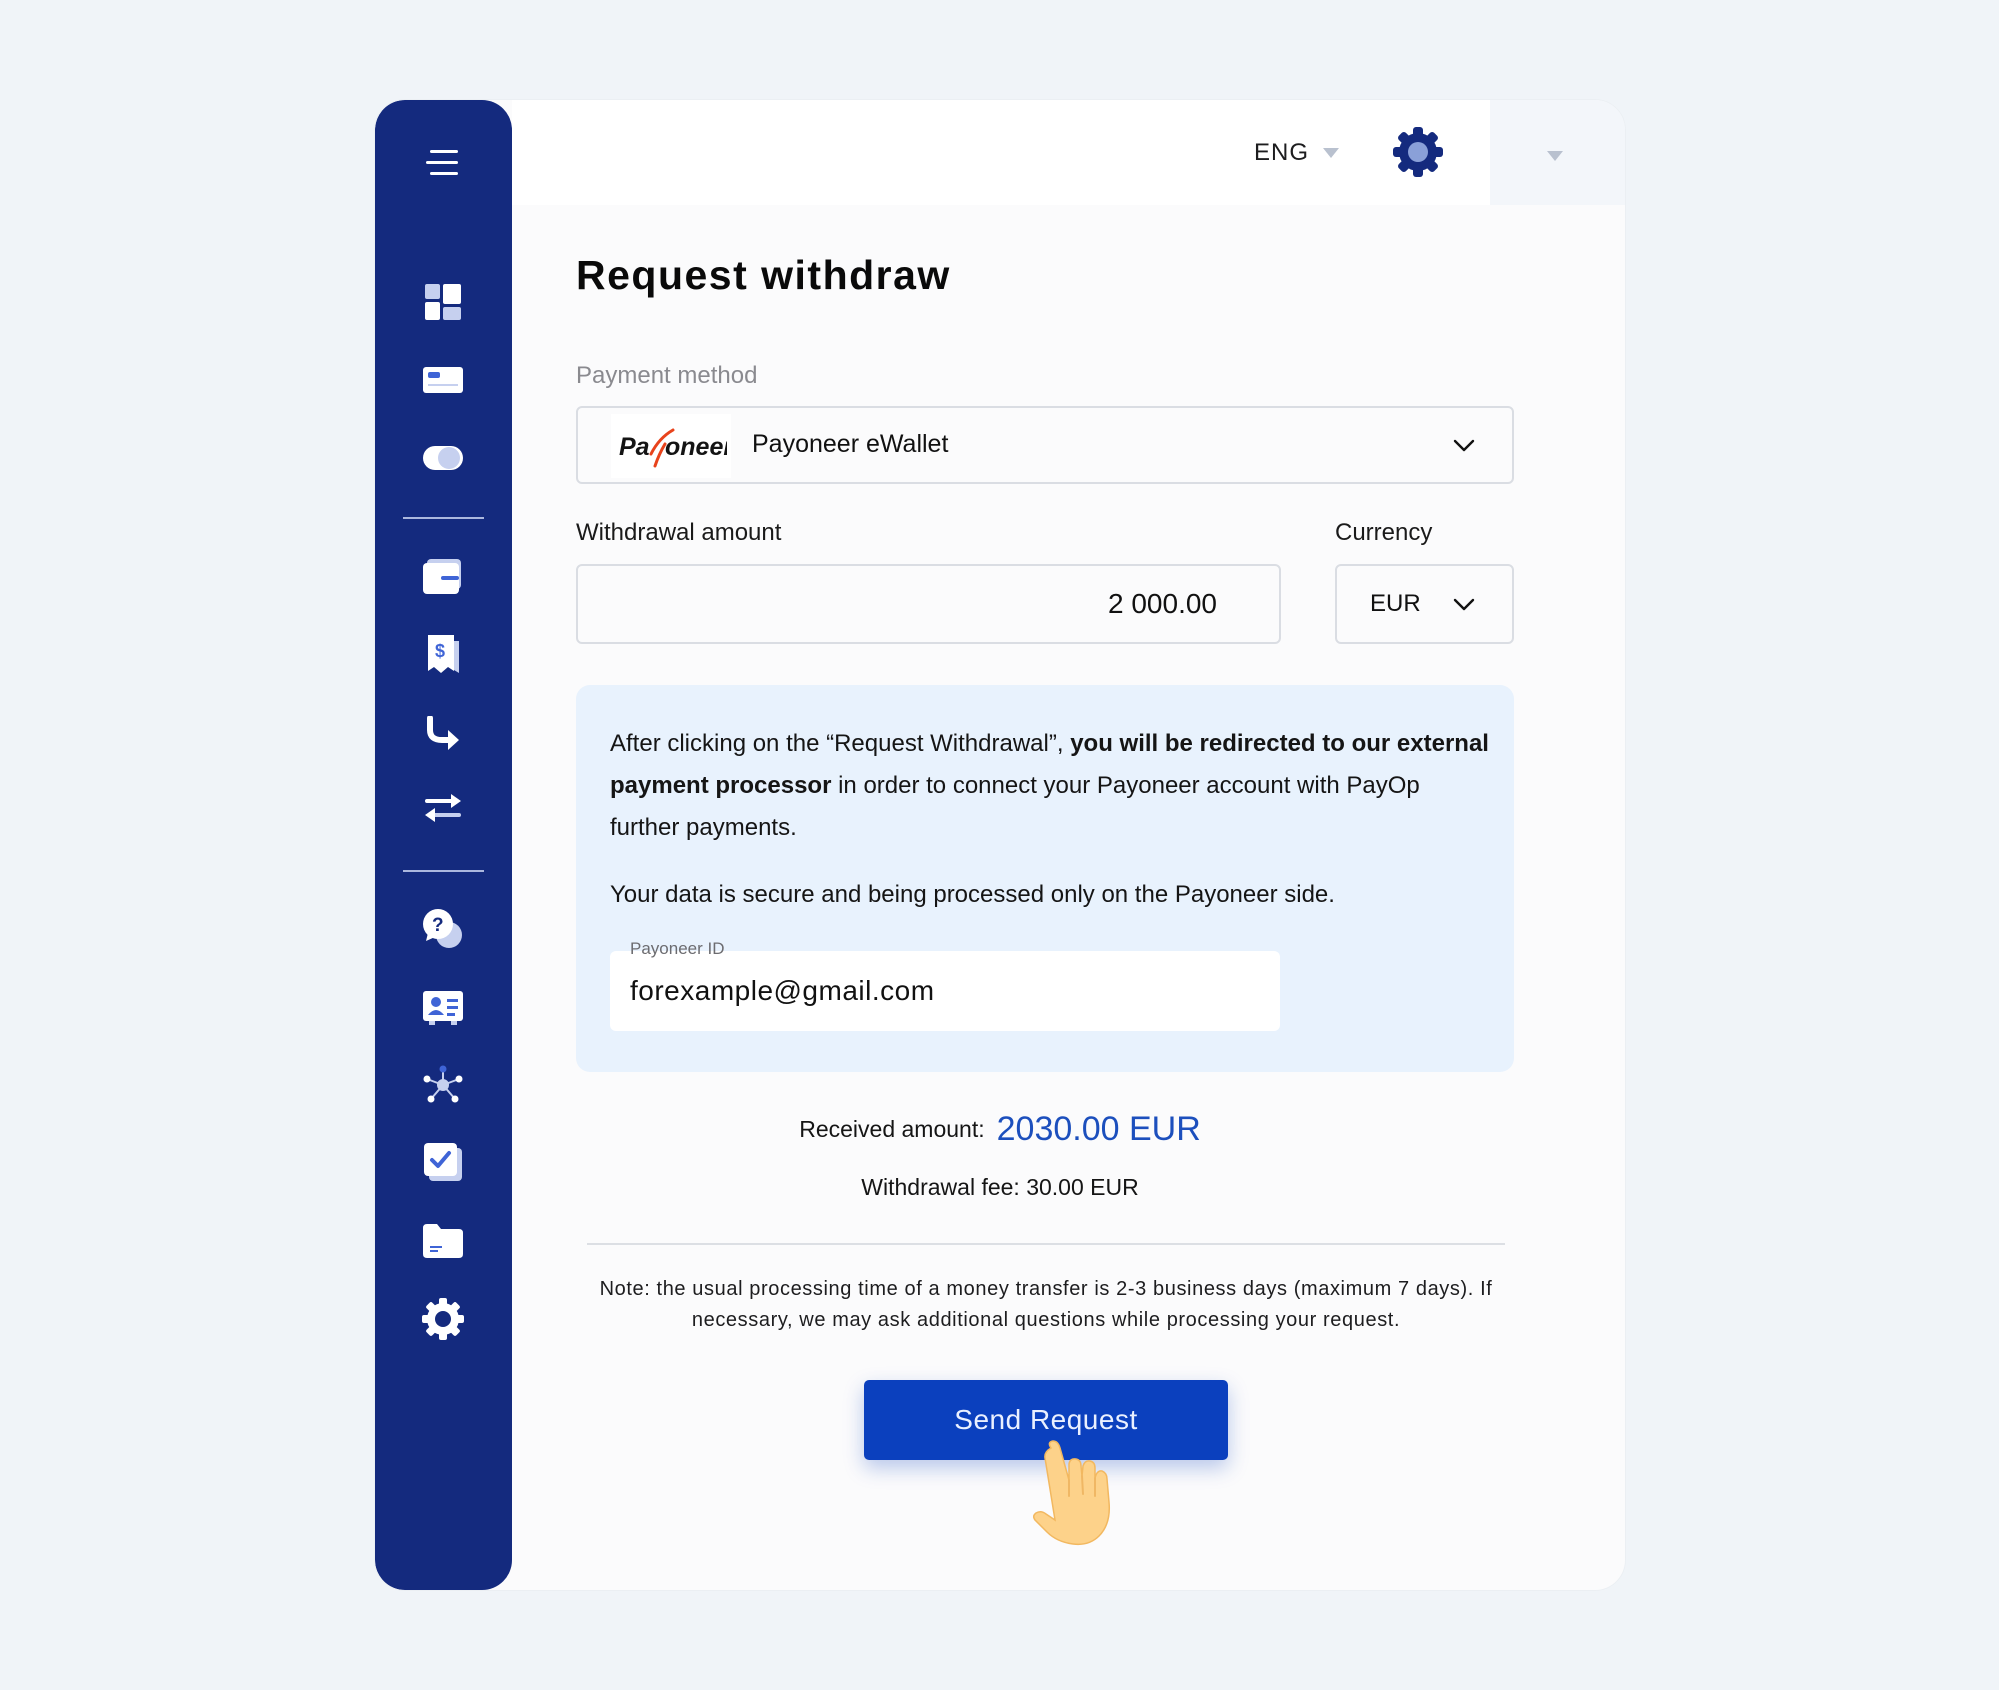 Image resolution: width=1999 pixels, height=1690 pixels. Describe the element at coordinates (1045, 445) in the screenshot. I see `payment-method-select: Pa oneer Payoneer eWallet` at that location.